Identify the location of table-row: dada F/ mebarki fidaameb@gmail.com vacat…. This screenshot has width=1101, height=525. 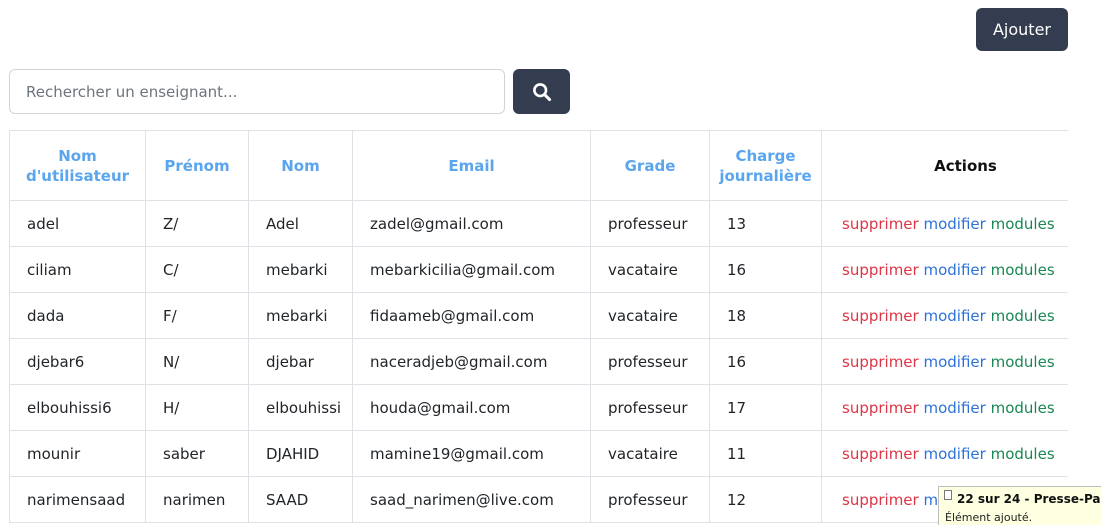
(538, 315).